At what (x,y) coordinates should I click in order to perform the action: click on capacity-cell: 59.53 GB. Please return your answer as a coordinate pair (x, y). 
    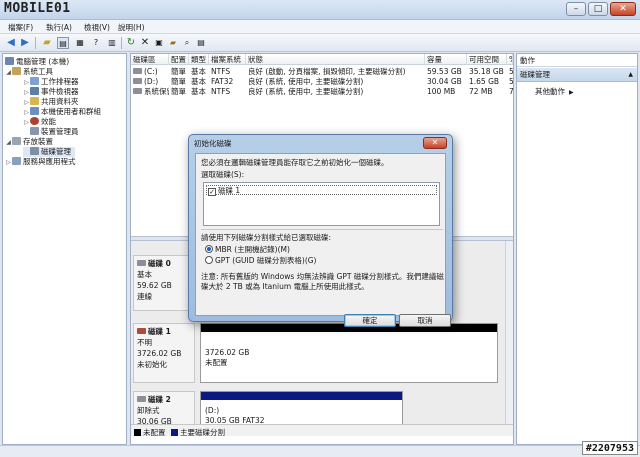
    Looking at the image, I should click on (444, 71).